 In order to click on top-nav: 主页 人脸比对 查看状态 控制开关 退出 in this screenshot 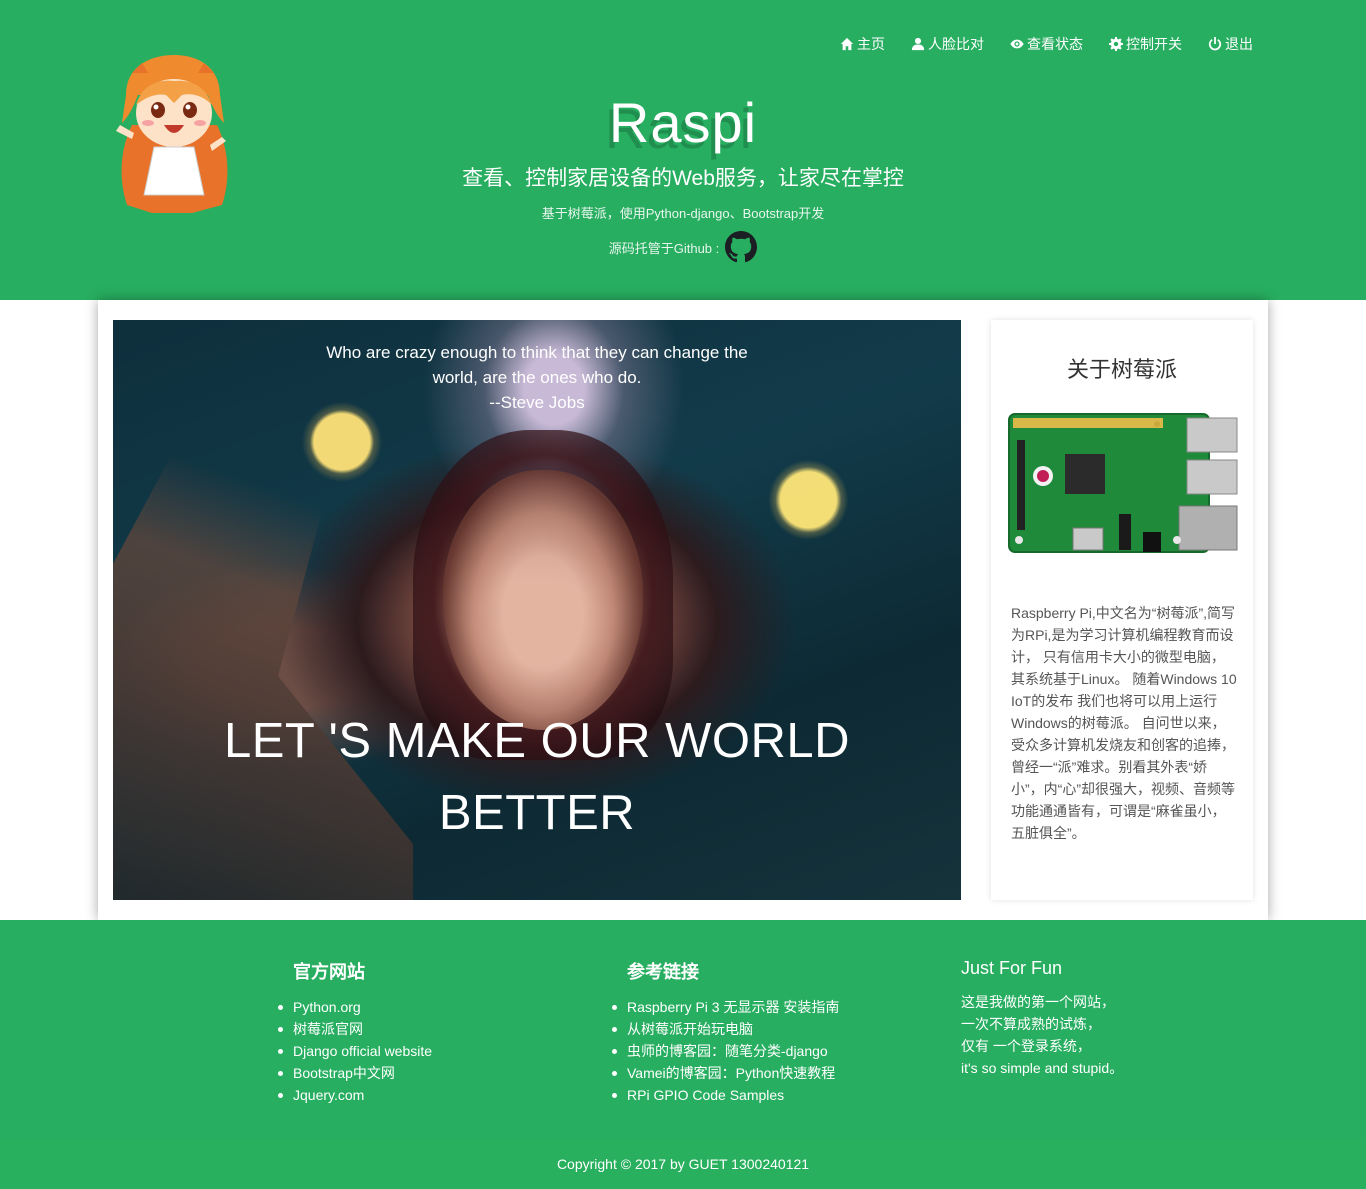, I will do `click(1046, 44)`.